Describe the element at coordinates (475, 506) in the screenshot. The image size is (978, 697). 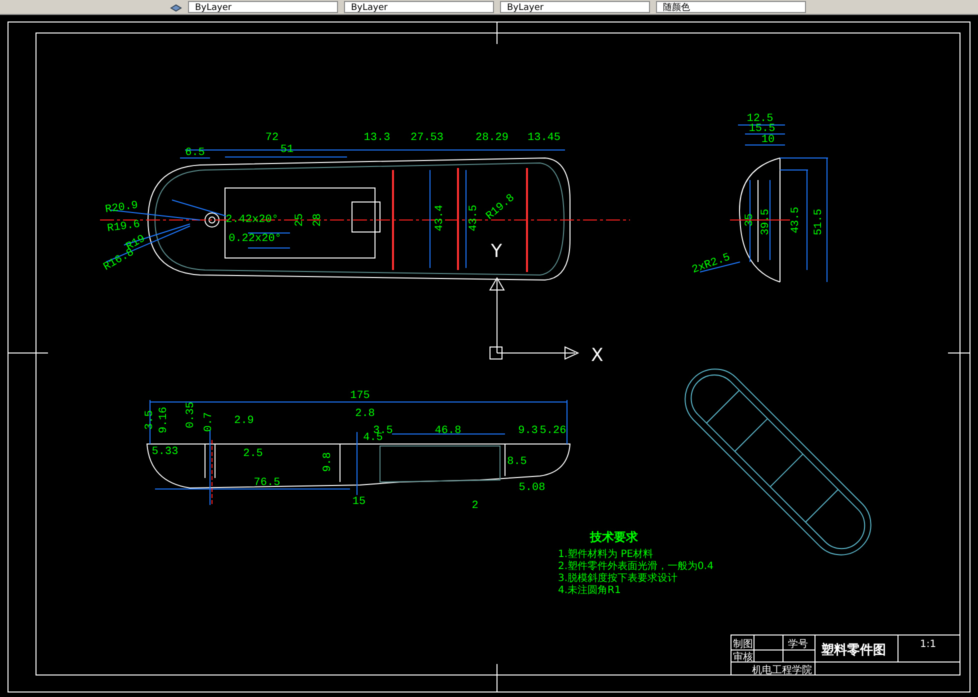
I see `dimension-label: 2` at that location.